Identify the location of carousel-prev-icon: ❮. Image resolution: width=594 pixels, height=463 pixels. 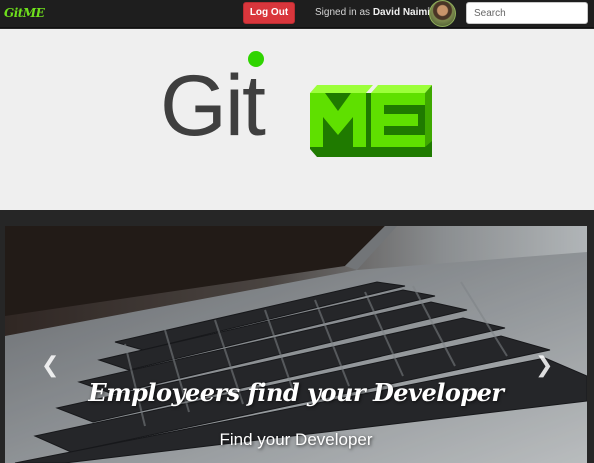
(50, 365).